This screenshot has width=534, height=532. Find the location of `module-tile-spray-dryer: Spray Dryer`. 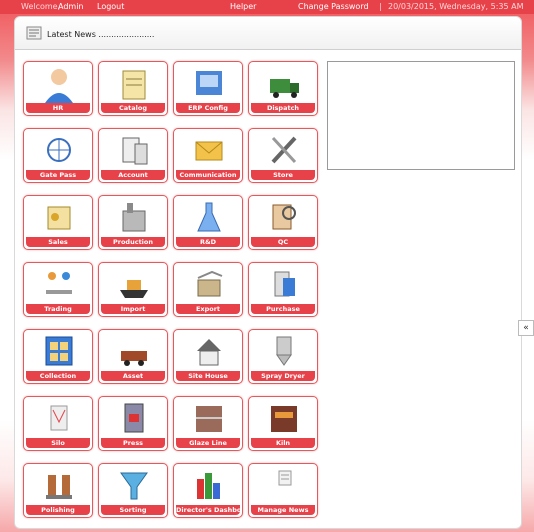

module-tile-spray-dryer: Spray Dryer is located at coordinates (283, 356).